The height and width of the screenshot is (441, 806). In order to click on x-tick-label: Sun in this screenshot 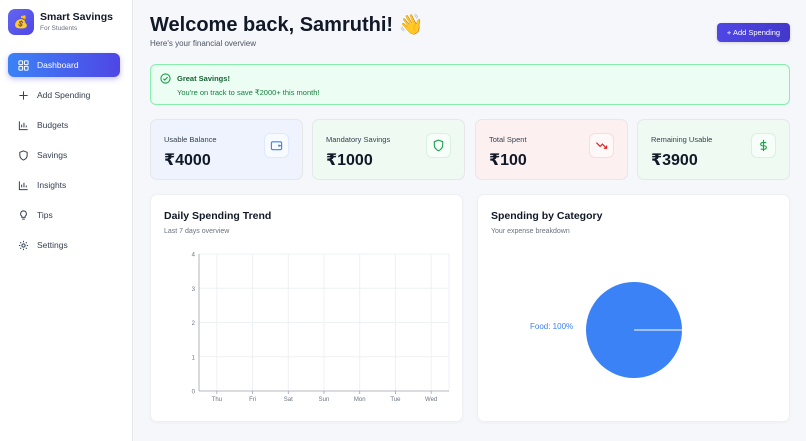, I will do `click(324, 400)`.